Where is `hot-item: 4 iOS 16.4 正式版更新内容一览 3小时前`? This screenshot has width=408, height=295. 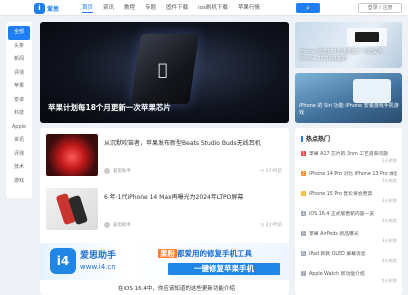 hot-item: 4 iOS 16.4 正式版更新内容一览 3小时前 is located at coordinates (349, 220).